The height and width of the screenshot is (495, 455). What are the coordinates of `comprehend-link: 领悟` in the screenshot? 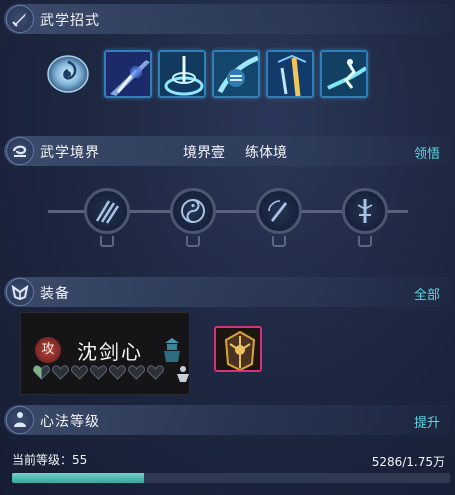 It's located at (427, 152).